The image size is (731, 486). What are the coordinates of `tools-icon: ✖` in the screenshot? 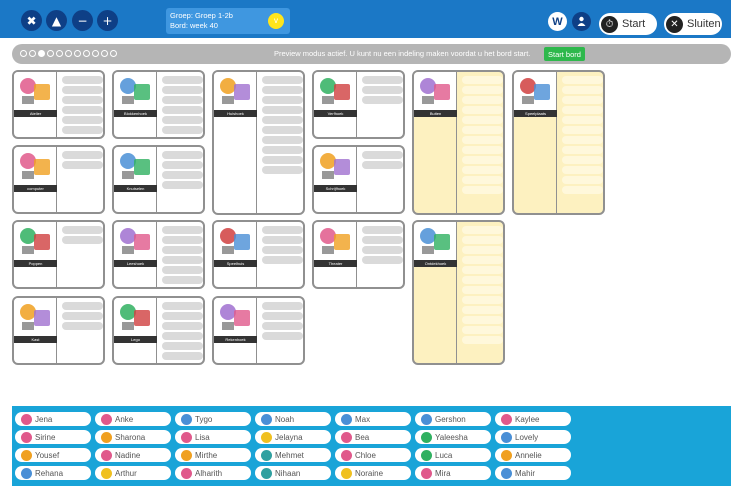 It's located at (31, 20).